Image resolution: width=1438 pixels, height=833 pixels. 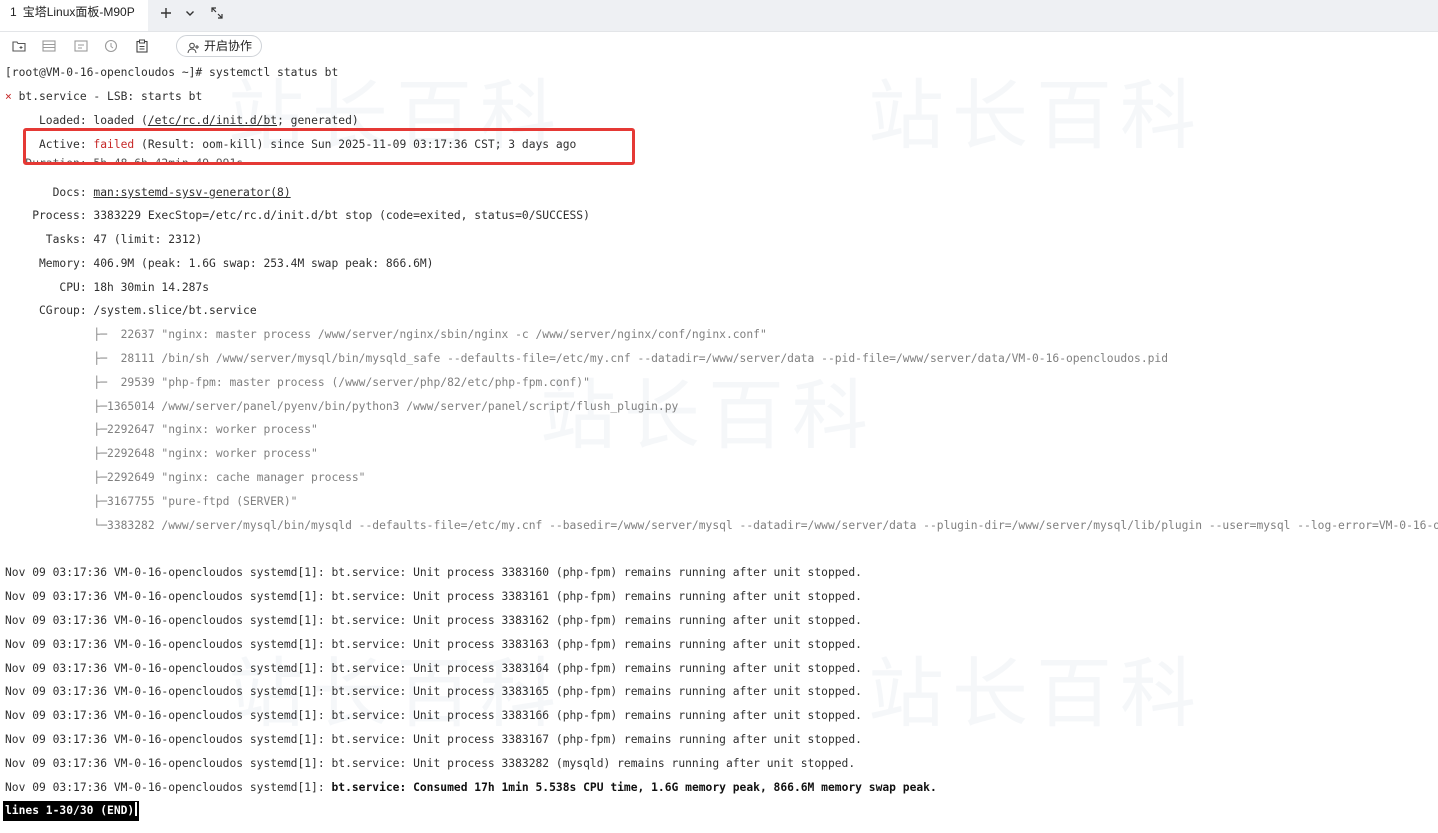 What do you see at coordinates (719, 46) in the screenshot?
I see `toolbar: 开启协作` at bounding box center [719, 46].